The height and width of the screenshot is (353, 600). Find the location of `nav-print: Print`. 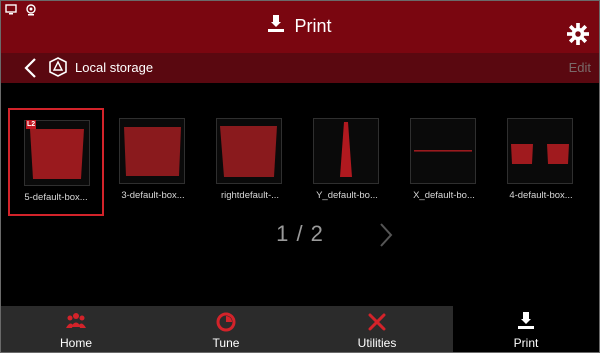

nav-print: Print is located at coordinates (526, 329).